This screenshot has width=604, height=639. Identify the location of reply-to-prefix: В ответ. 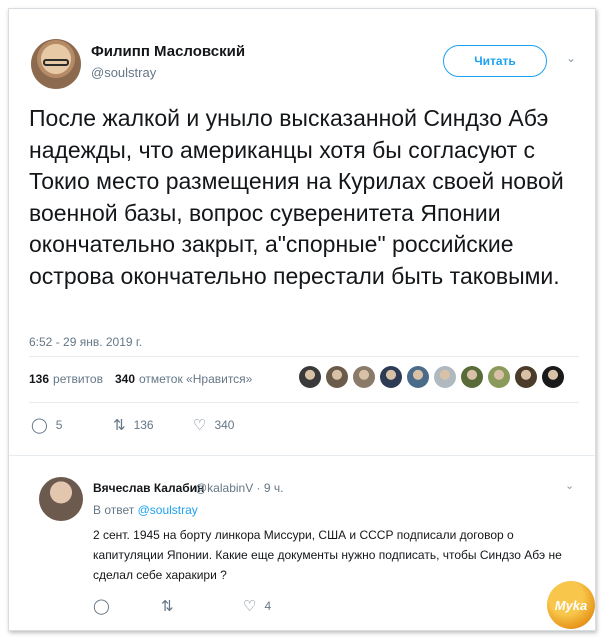
(114, 510).